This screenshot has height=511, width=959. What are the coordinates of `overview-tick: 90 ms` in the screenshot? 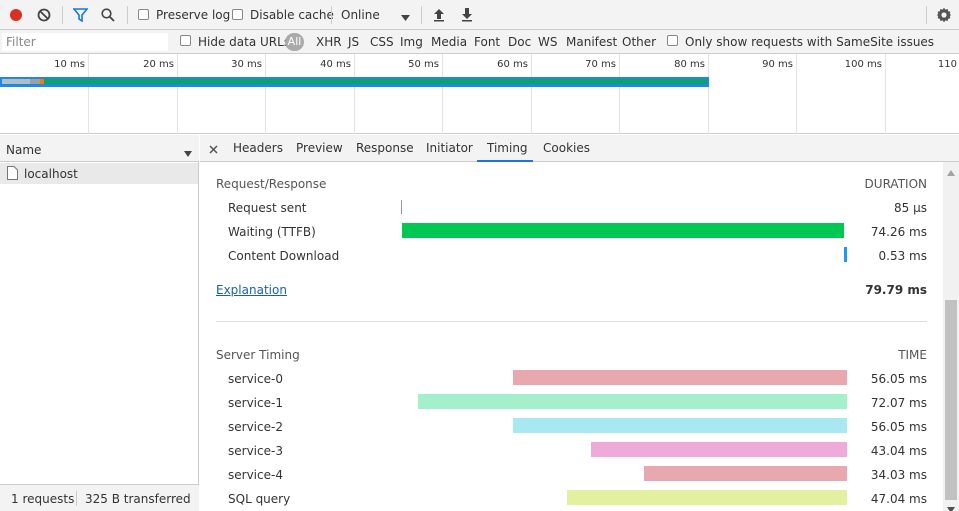 It's located at (777, 64).